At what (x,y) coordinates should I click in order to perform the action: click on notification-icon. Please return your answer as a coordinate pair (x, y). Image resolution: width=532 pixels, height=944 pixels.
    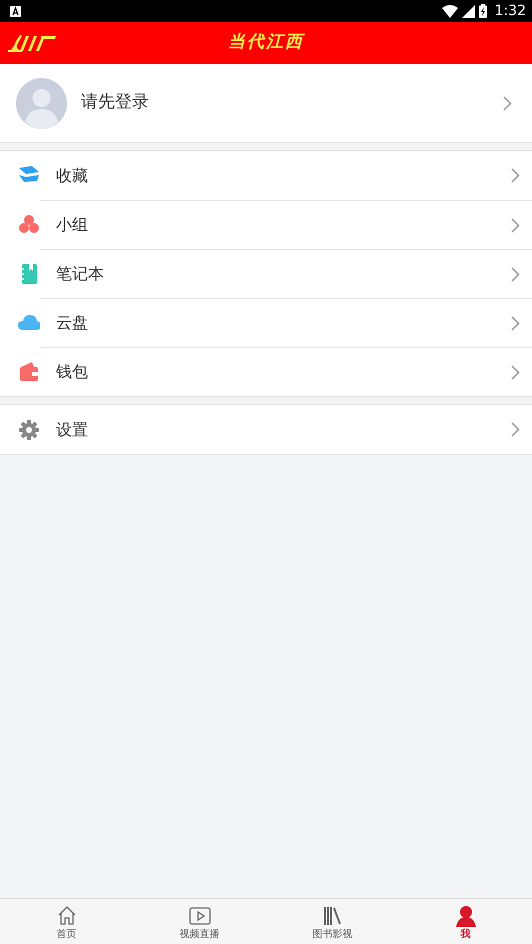
    Looking at the image, I should click on (15, 11).